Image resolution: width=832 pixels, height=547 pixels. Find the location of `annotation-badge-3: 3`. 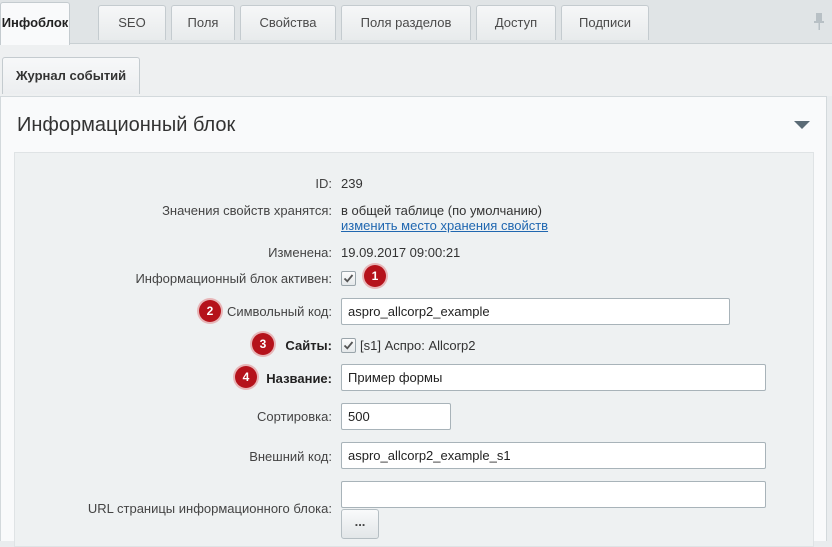

annotation-badge-3: 3 is located at coordinates (263, 344).